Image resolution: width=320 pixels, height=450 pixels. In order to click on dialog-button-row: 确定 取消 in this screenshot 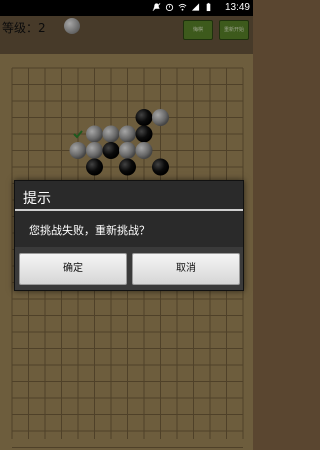, I will do `click(129, 268)`.